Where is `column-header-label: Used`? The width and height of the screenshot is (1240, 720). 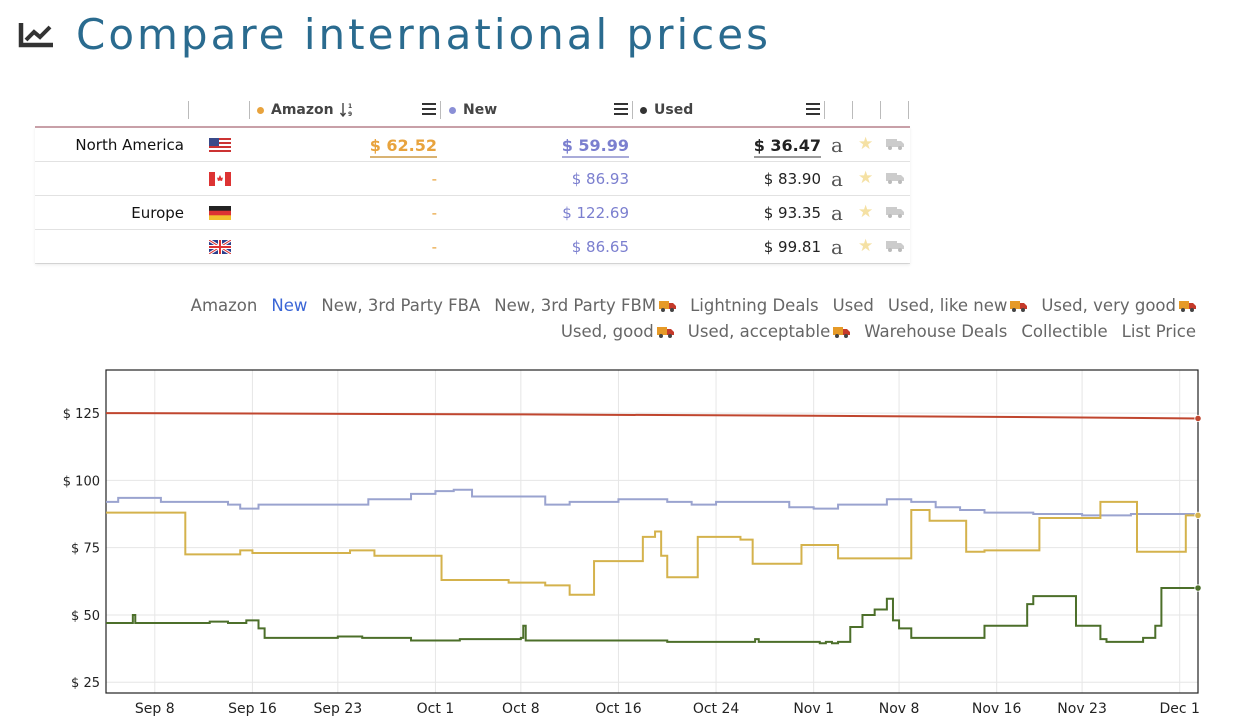 column-header-label: Used is located at coordinates (674, 110).